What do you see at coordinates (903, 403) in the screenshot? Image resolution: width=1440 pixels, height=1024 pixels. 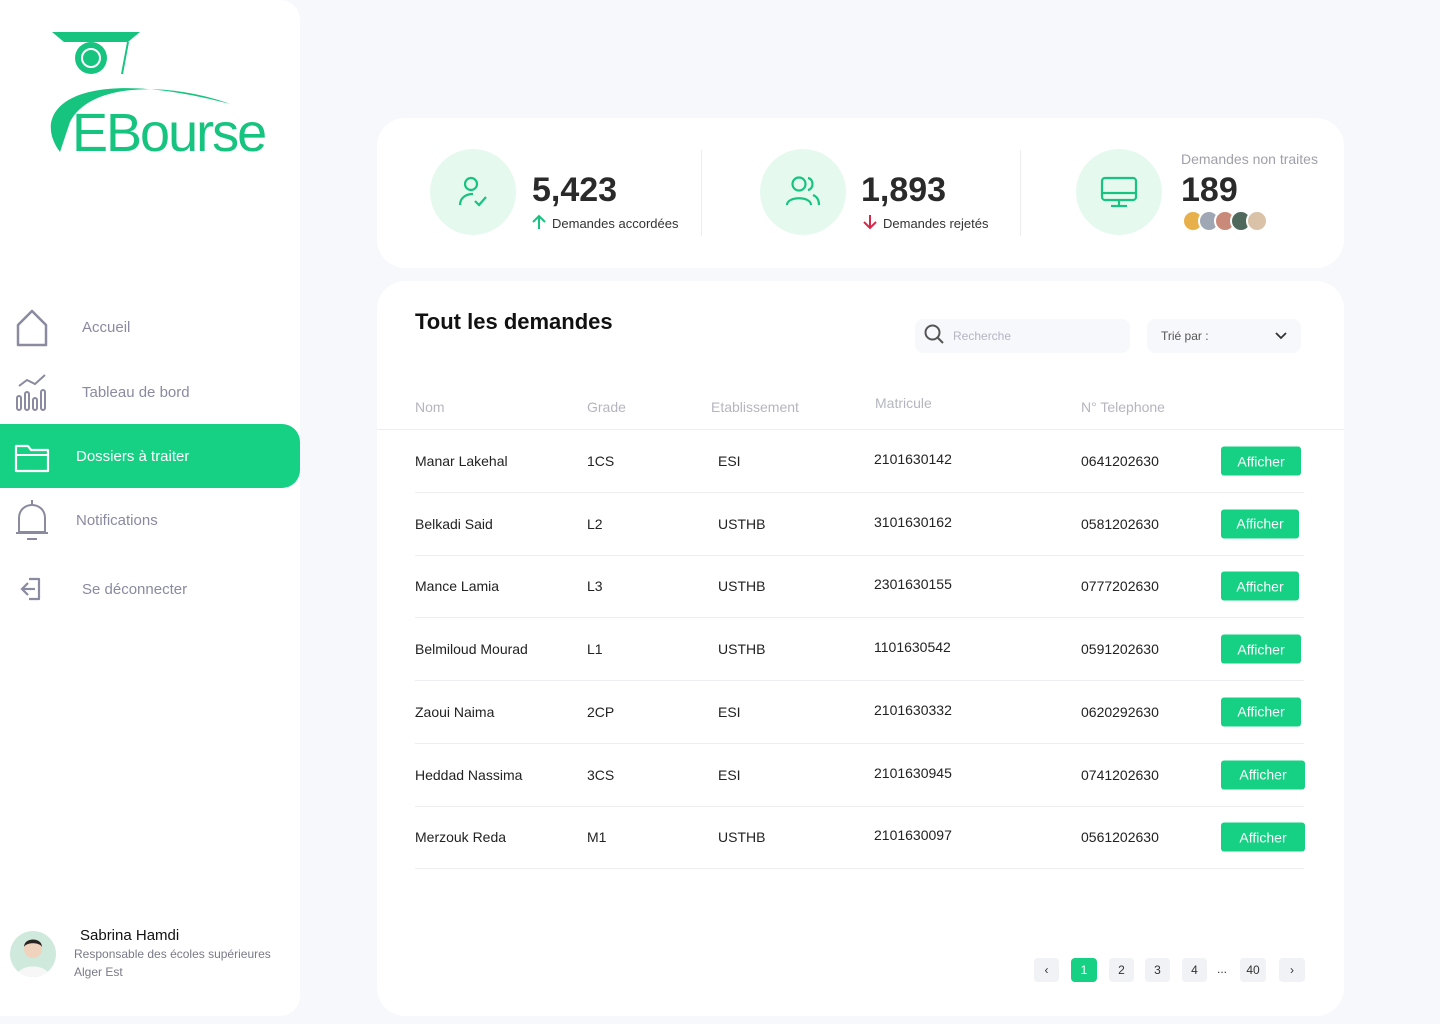 I see `column-header-matricule: Matricule` at bounding box center [903, 403].